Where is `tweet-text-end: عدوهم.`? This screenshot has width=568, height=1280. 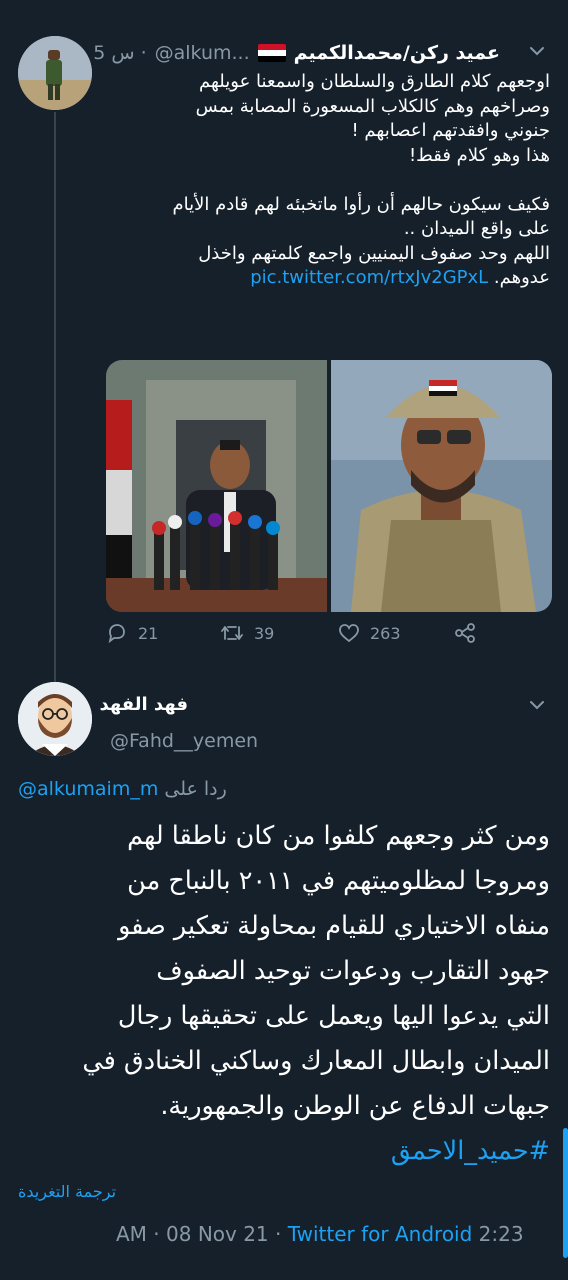
tweet-text-end: عدوهم. is located at coordinates (521, 277).